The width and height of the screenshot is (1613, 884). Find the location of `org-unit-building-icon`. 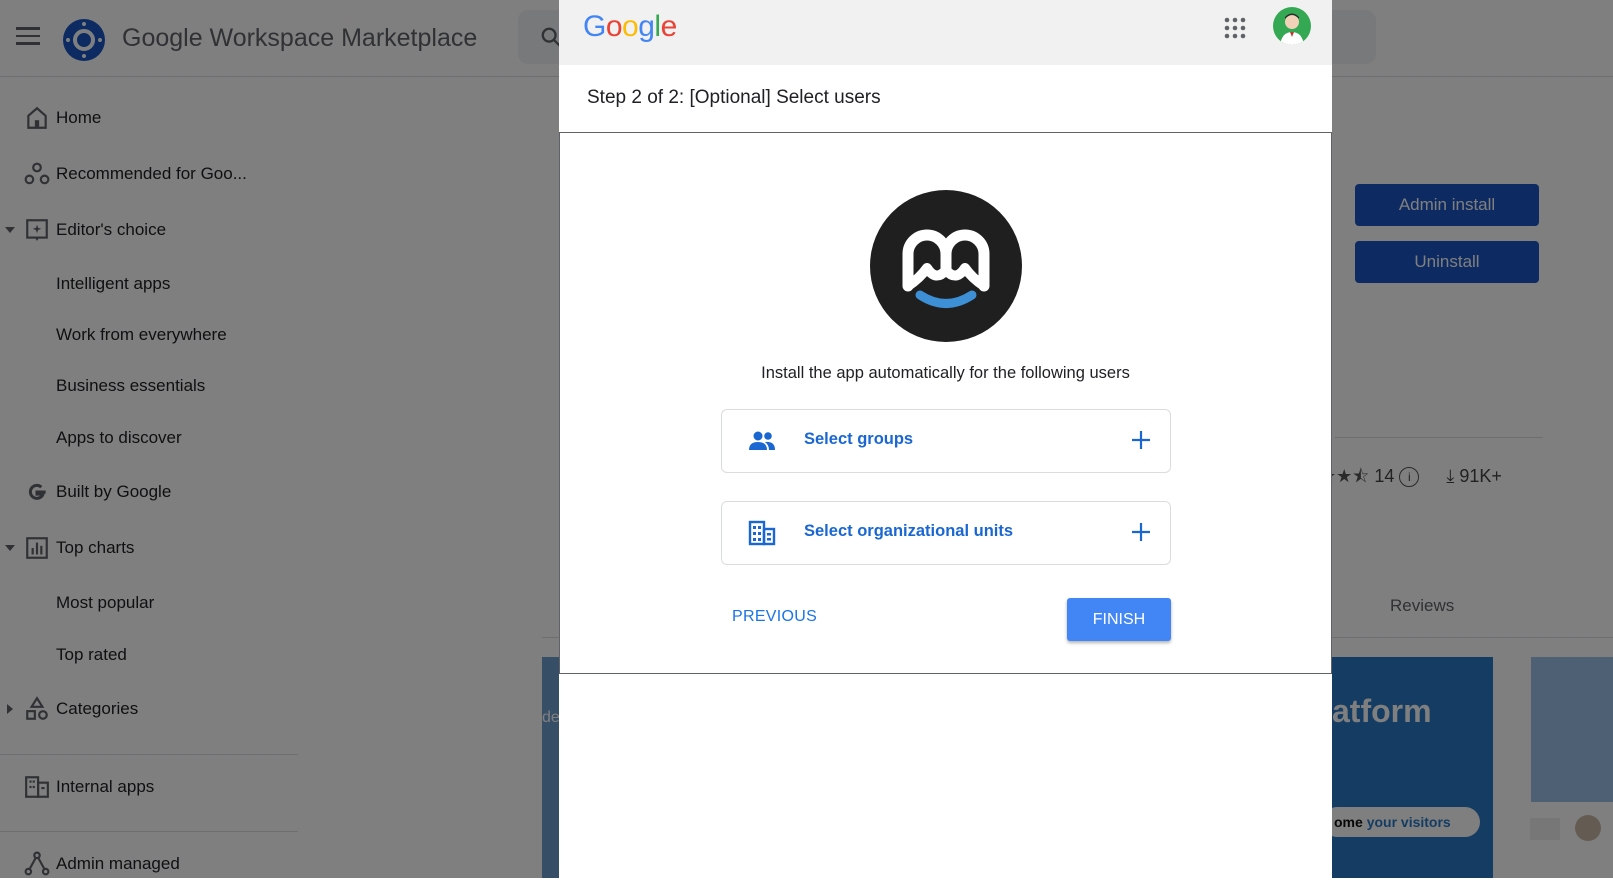

org-unit-building-icon is located at coordinates (762, 533).